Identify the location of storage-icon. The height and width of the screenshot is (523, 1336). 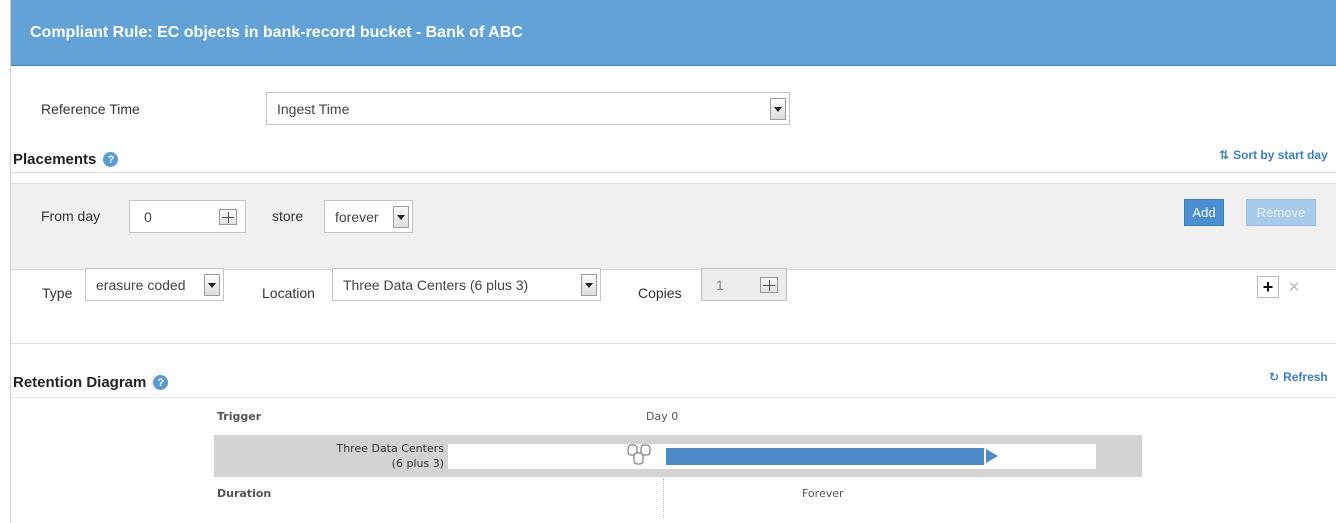
(642, 454).